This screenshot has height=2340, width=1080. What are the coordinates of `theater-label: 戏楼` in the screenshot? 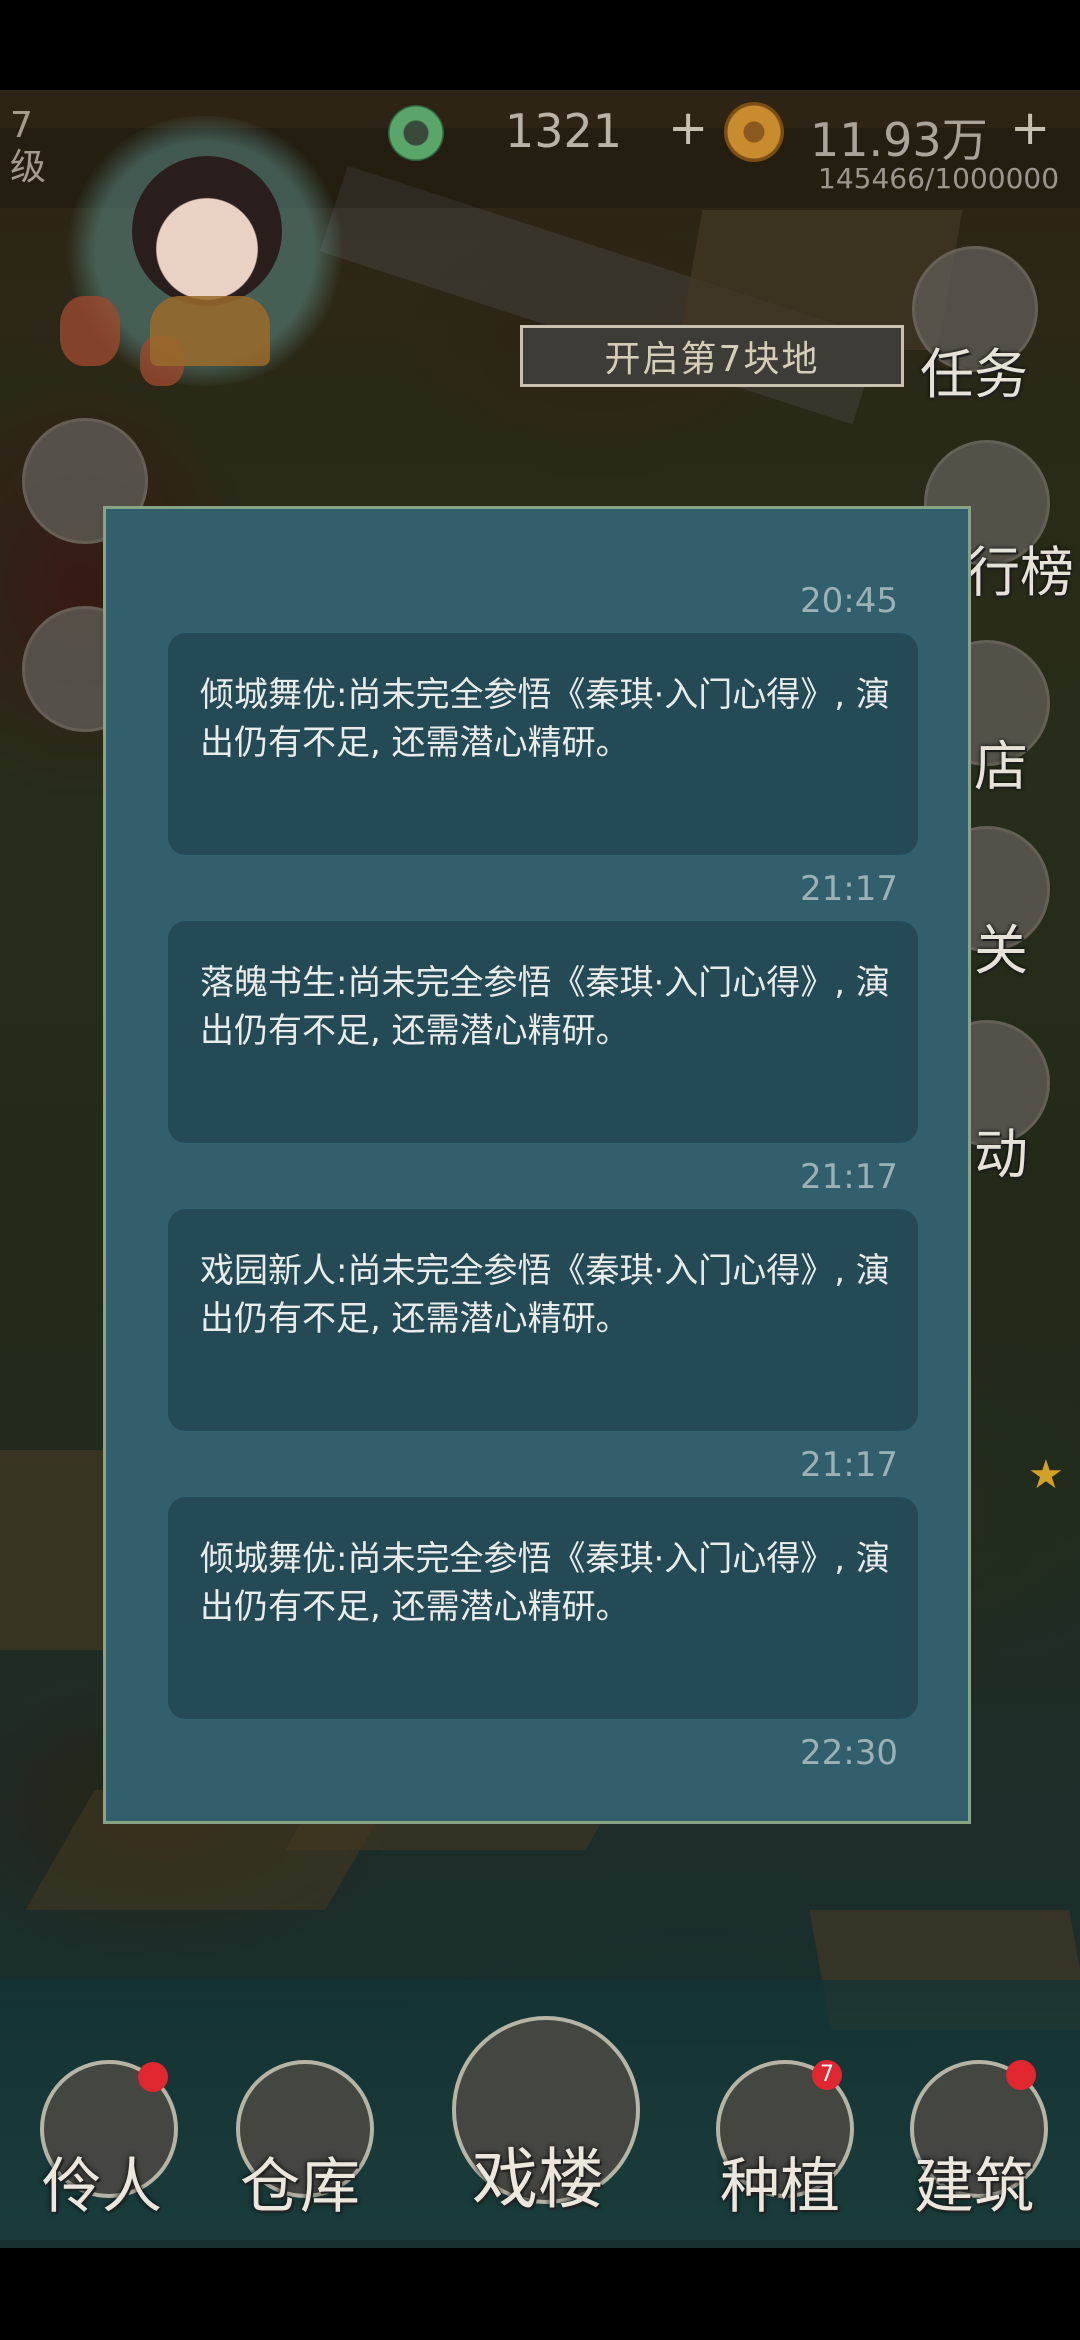 It's located at (538, 2179).